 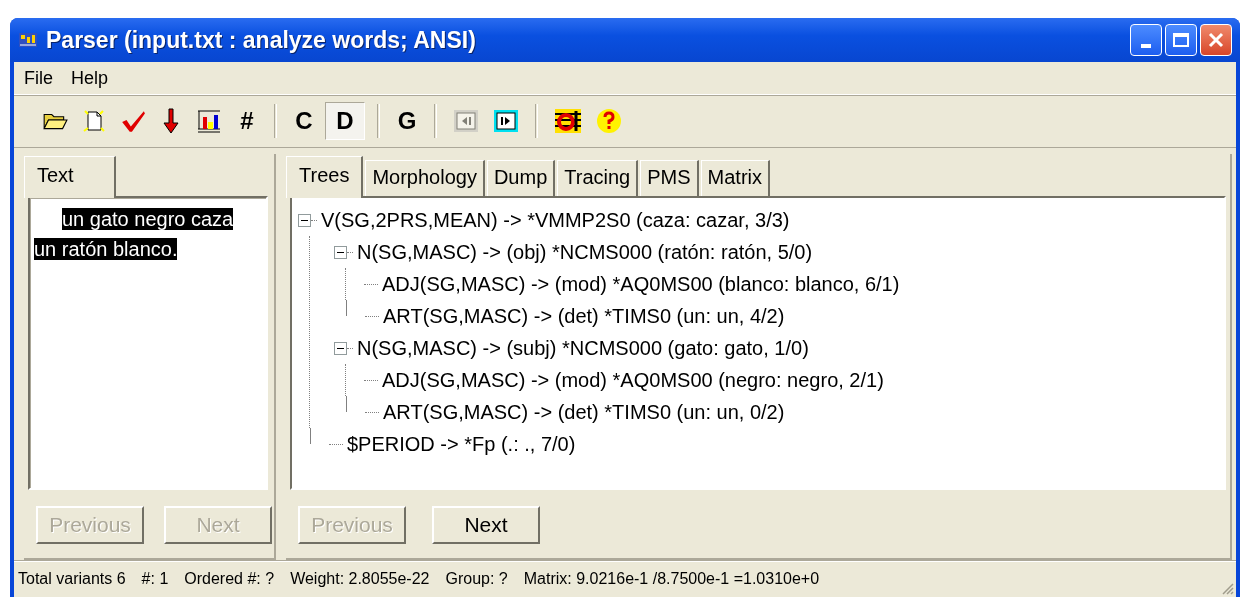 What do you see at coordinates (155, 579) in the screenshot?
I see `status-text: #: 1` at bounding box center [155, 579].